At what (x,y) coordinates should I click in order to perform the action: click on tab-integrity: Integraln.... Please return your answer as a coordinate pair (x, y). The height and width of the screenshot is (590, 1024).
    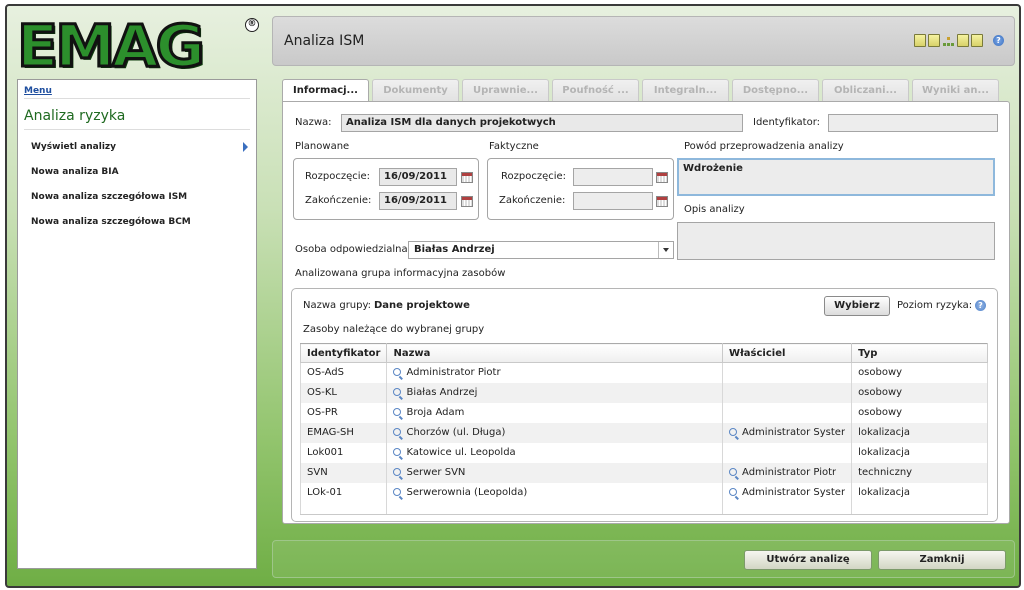
    Looking at the image, I should click on (685, 90).